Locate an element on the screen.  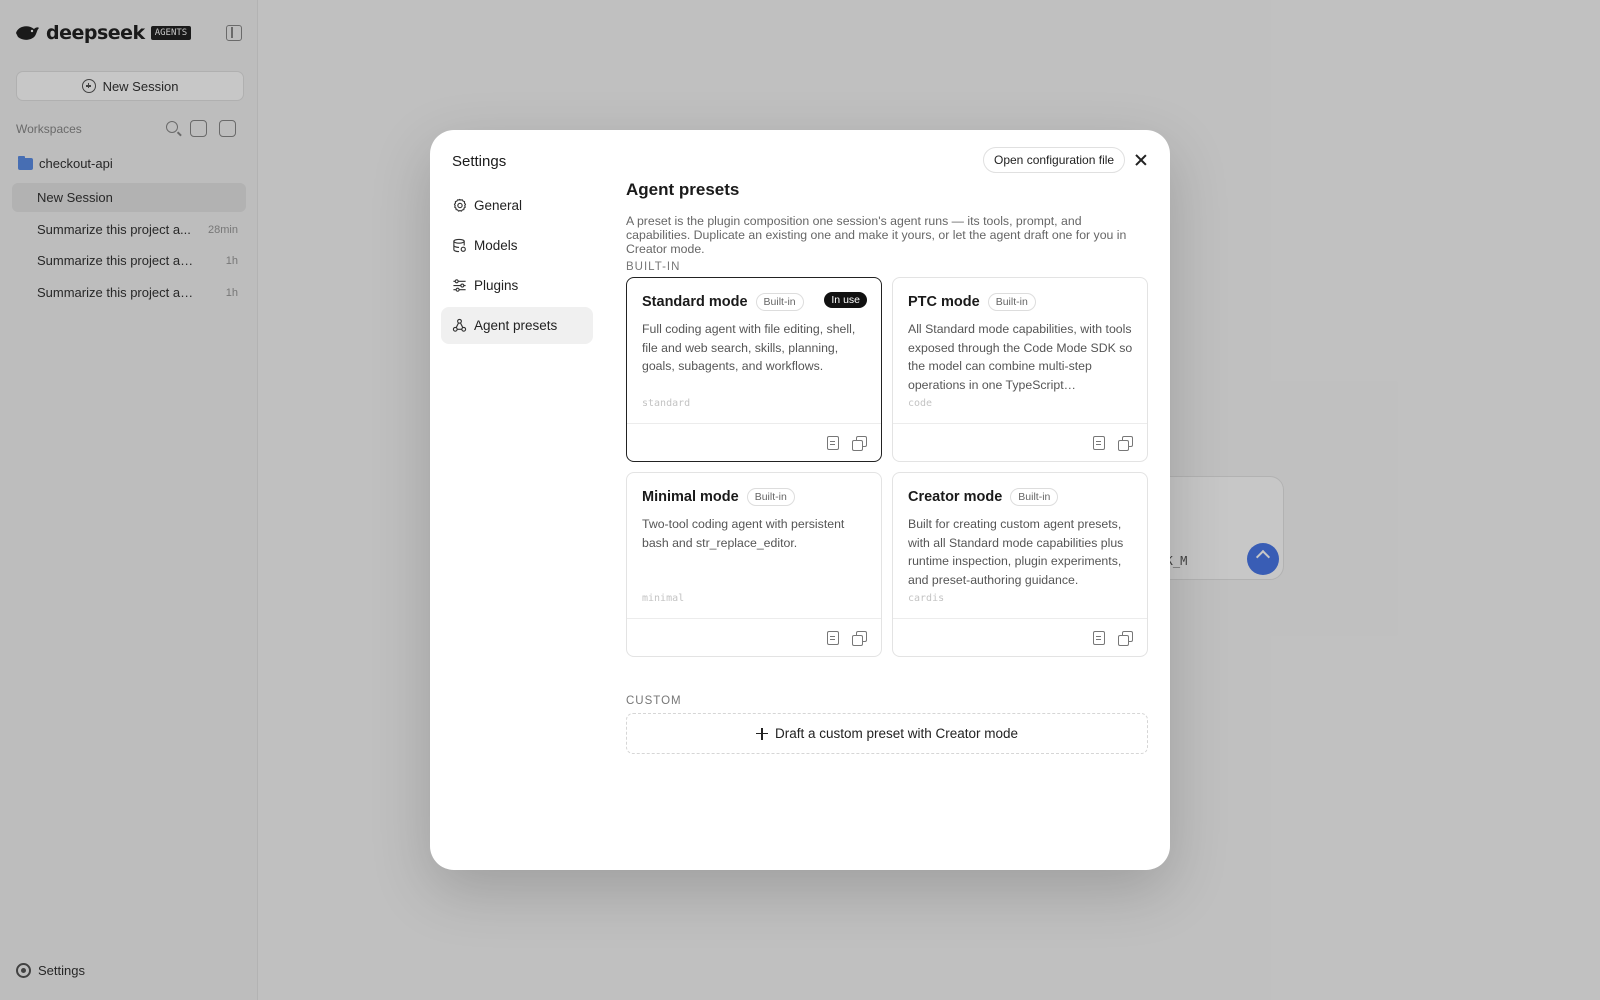
close-icon is located at coordinates (1141, 160).